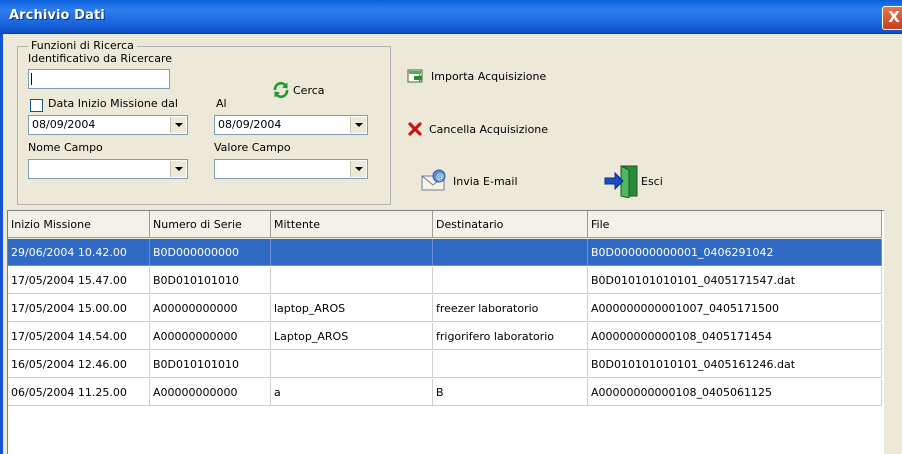 Image resolution: width=902 pixels, height=454 pixels. What do you see at coordinates (31, 79) in the screenshot?
I see `text-caret` at bounding box center [31, 79].